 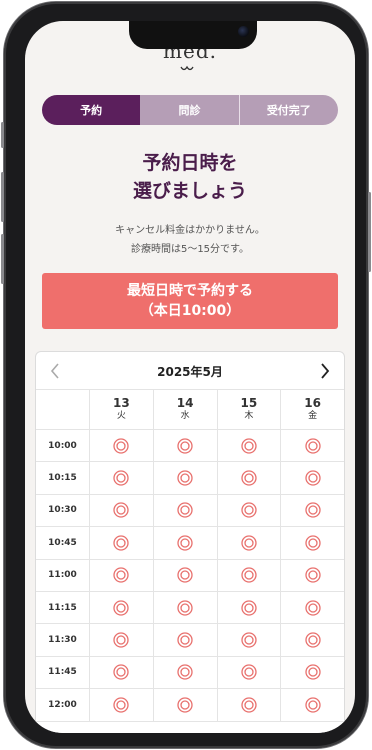 I want to click on day-header: 14 水, so click(x=186, y=409).